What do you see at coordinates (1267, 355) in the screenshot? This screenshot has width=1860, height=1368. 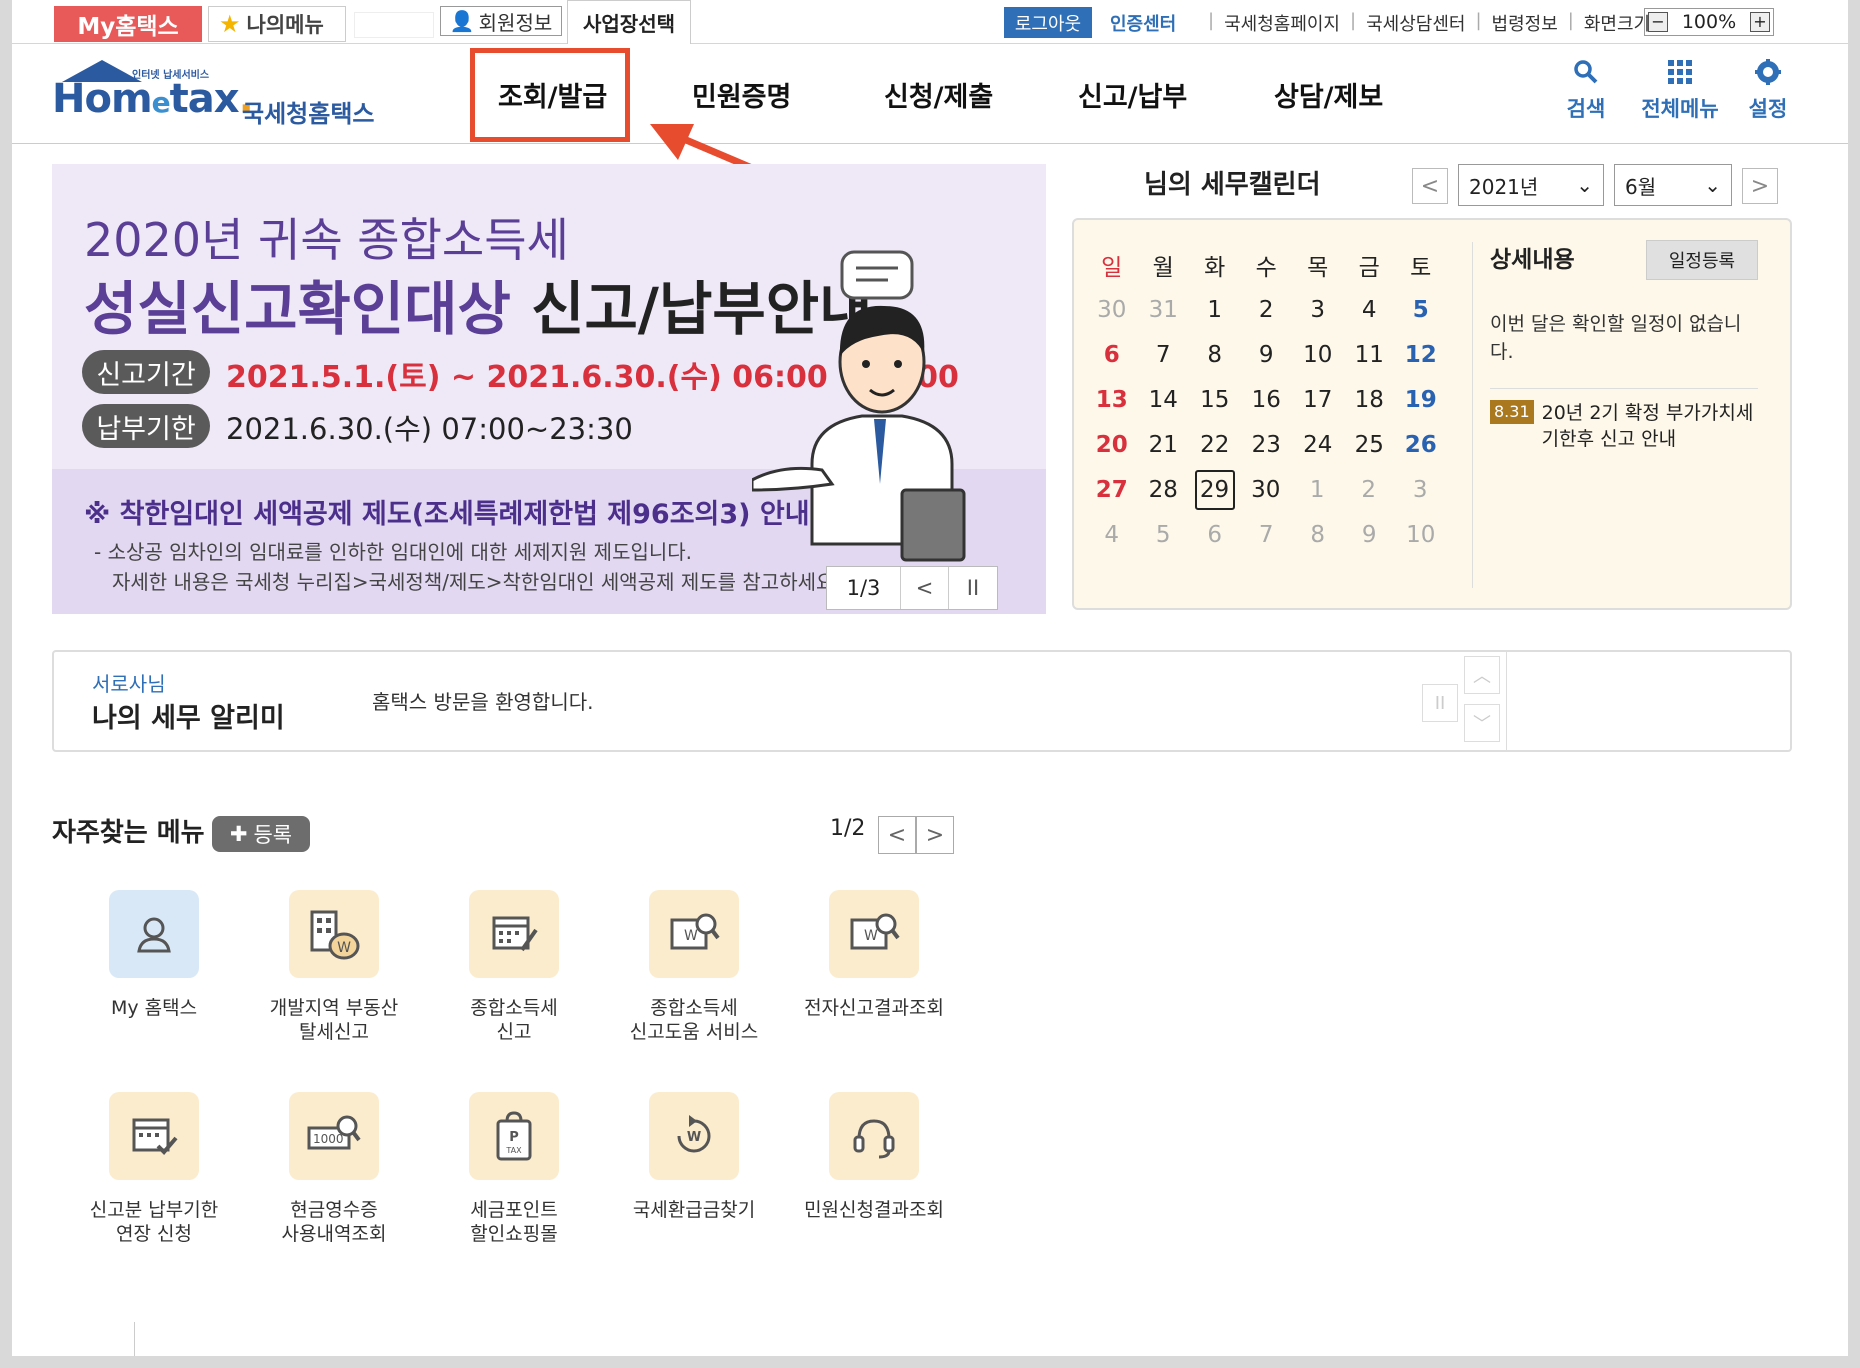 I see `calendar-day: 9` at bounding box center [1267, 355].